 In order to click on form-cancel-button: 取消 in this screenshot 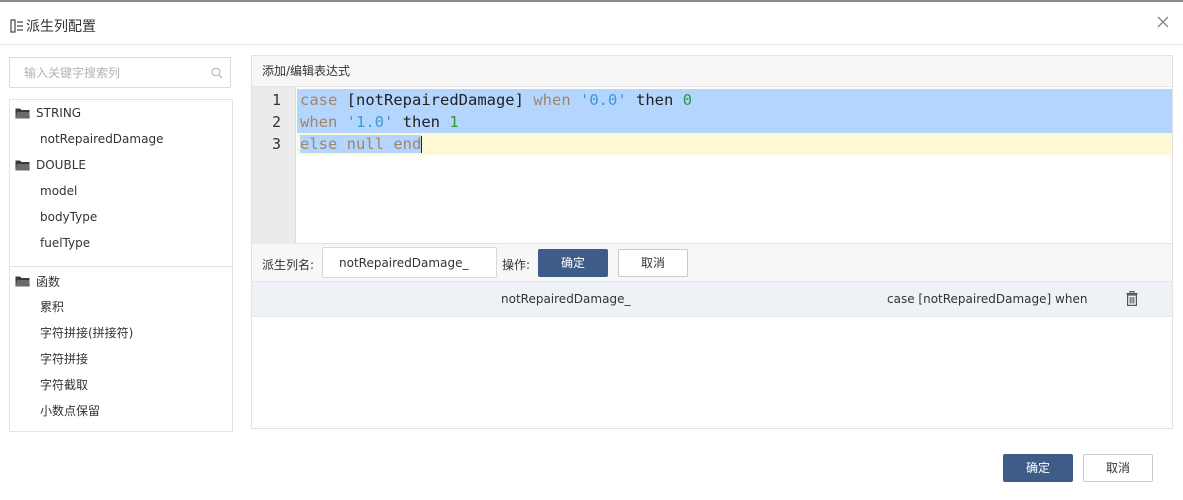, I will do `click(653, 263)`.